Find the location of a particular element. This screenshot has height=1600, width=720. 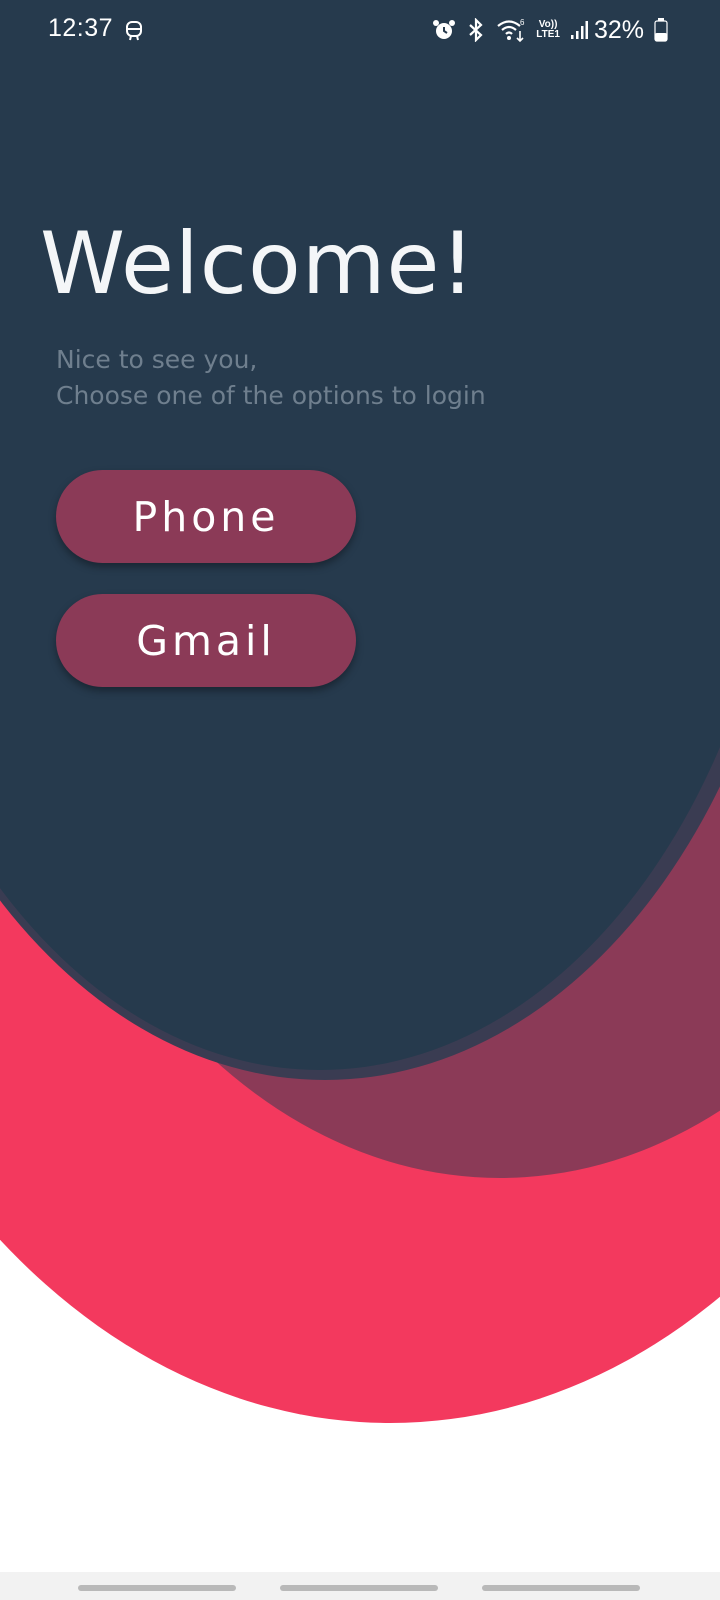

status-bar: 12:37 6 Vo)) LTE1 32% is located at coordinates (360, 31).